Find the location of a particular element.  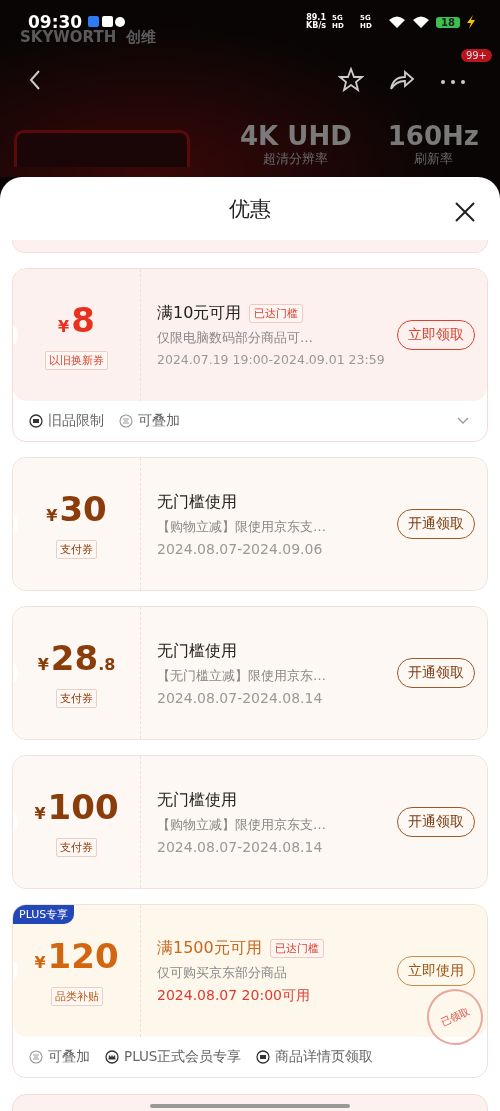

spec-label: 超清分辨率 is located at coordinates (296, 159).